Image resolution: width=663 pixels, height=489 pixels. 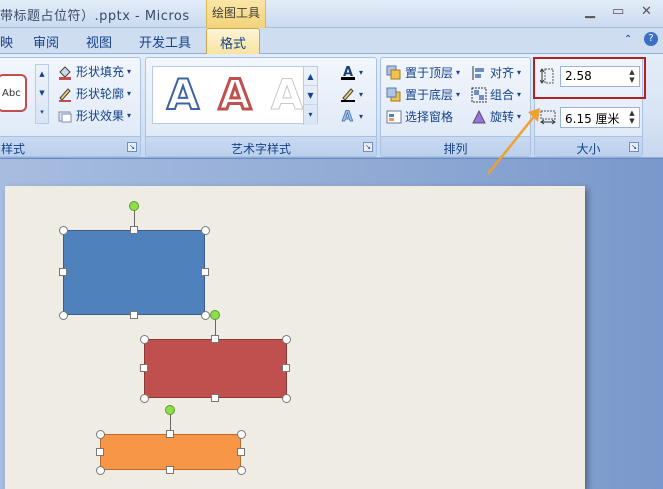 I want to click on svg-text: A, so click(x=347, y=116).